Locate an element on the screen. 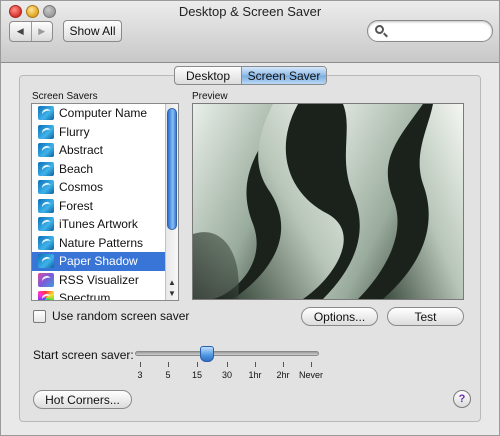 The image size is (500, 436). list-item: Beach is located at coordinates (105, 169).